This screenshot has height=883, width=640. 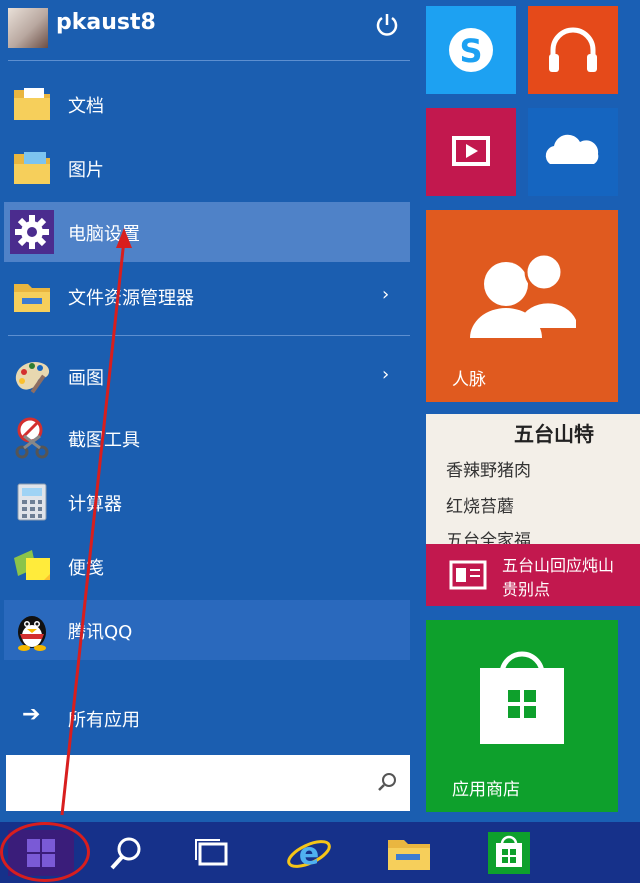 I want to click on qq-penguin-icon, so click(x=32, y=633).